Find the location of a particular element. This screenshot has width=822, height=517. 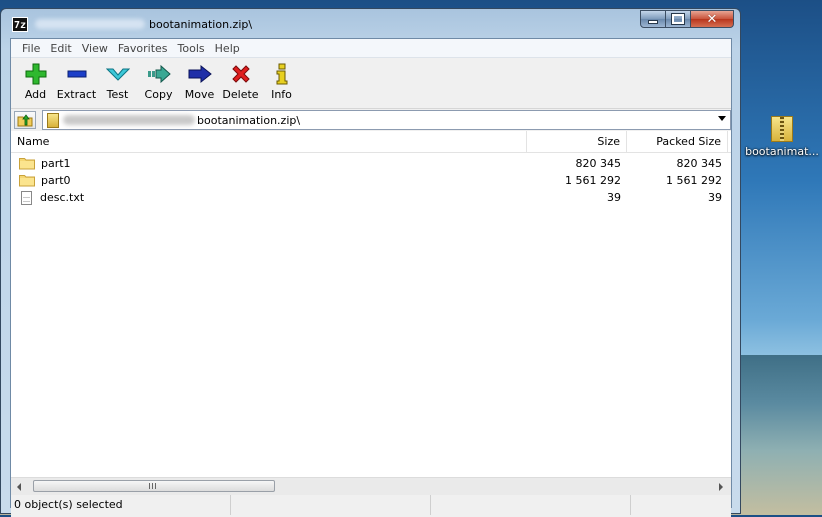

info-button: Info is located at coordinates (281, 79).